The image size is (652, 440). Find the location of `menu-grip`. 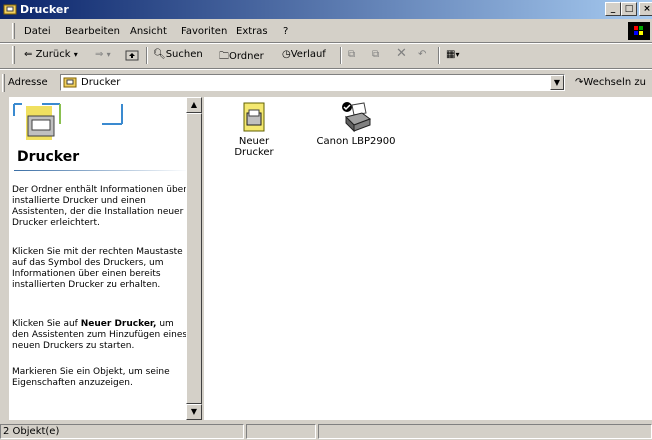

menu-grip is located at coordinates (13, 31).